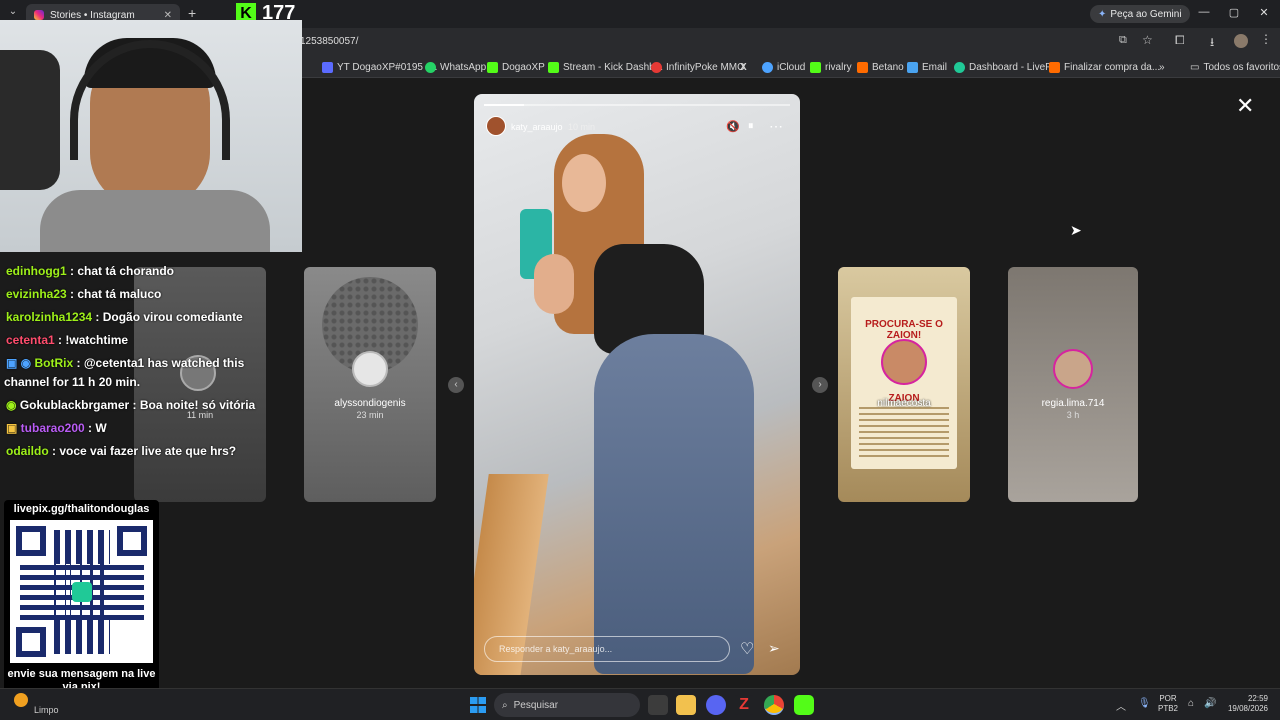 Image resolution: width=1280 pixels, height=720 pixels. I want to click on bookmark-dogaoxp: DogaoXP, so click(516, 67).